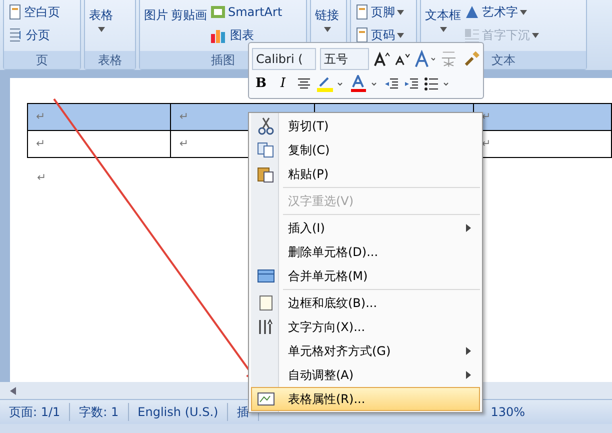 This screenshot has height=433, width=612. I want to click on group-label: 表格, so click(110, 60).